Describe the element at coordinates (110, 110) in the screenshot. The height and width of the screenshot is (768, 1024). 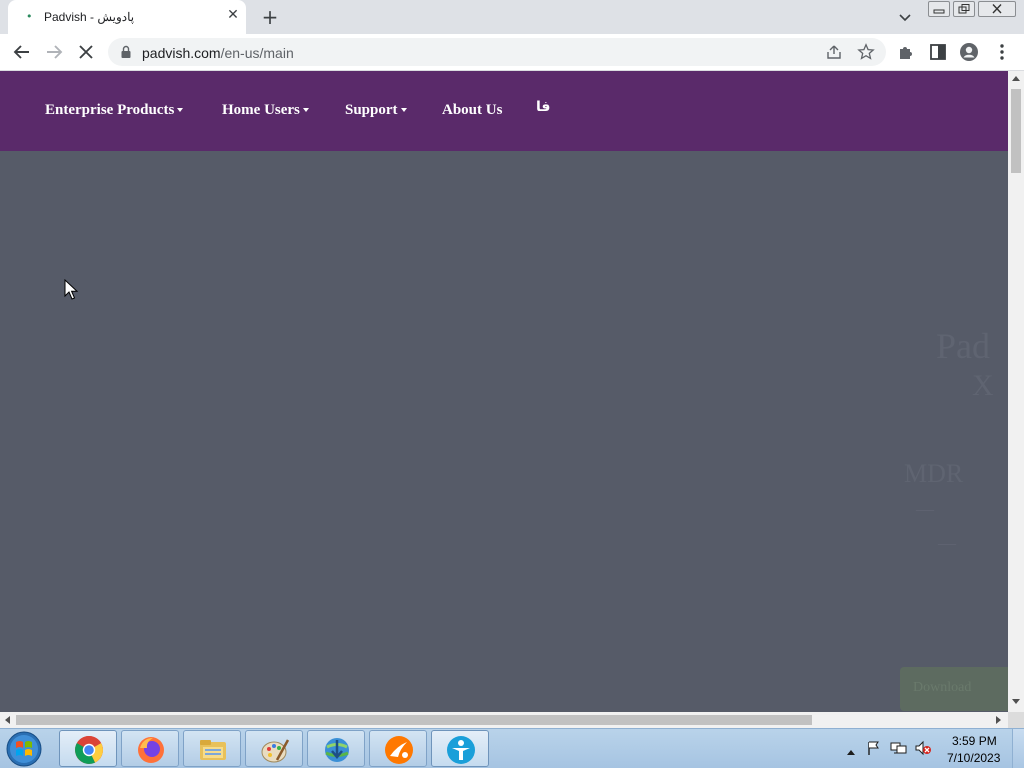
I see `nav-enterprise-products-label: Enterprise Products` at that location.